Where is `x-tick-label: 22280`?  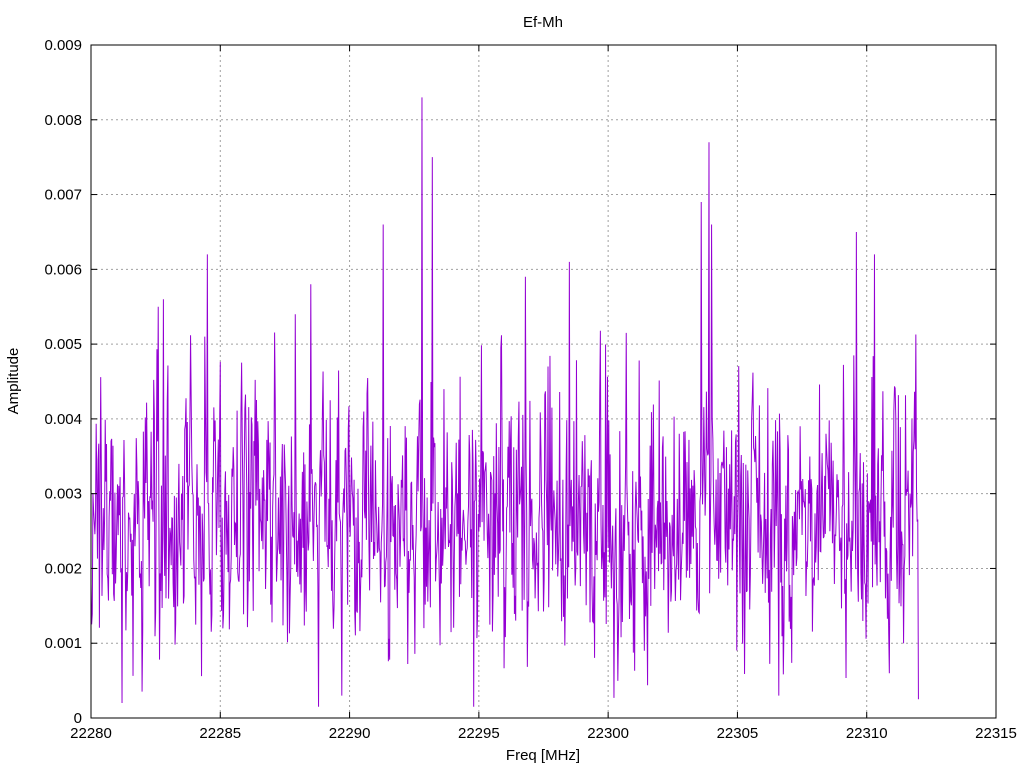
x-tick-label: 22280 is located at coordinates (91, 733).